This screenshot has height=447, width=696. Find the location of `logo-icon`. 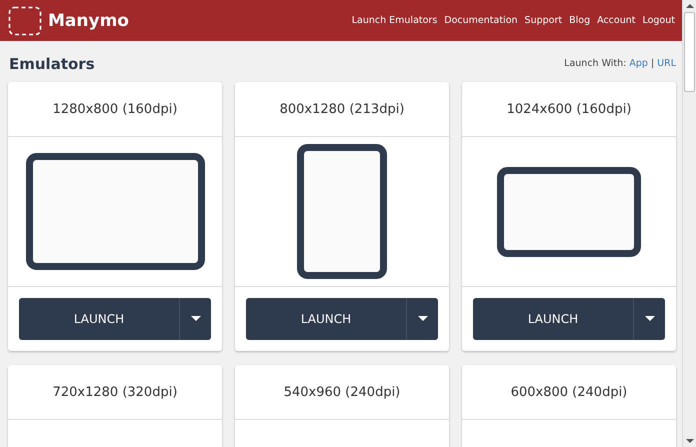

logo-icon is located at coordinates (25, 21).